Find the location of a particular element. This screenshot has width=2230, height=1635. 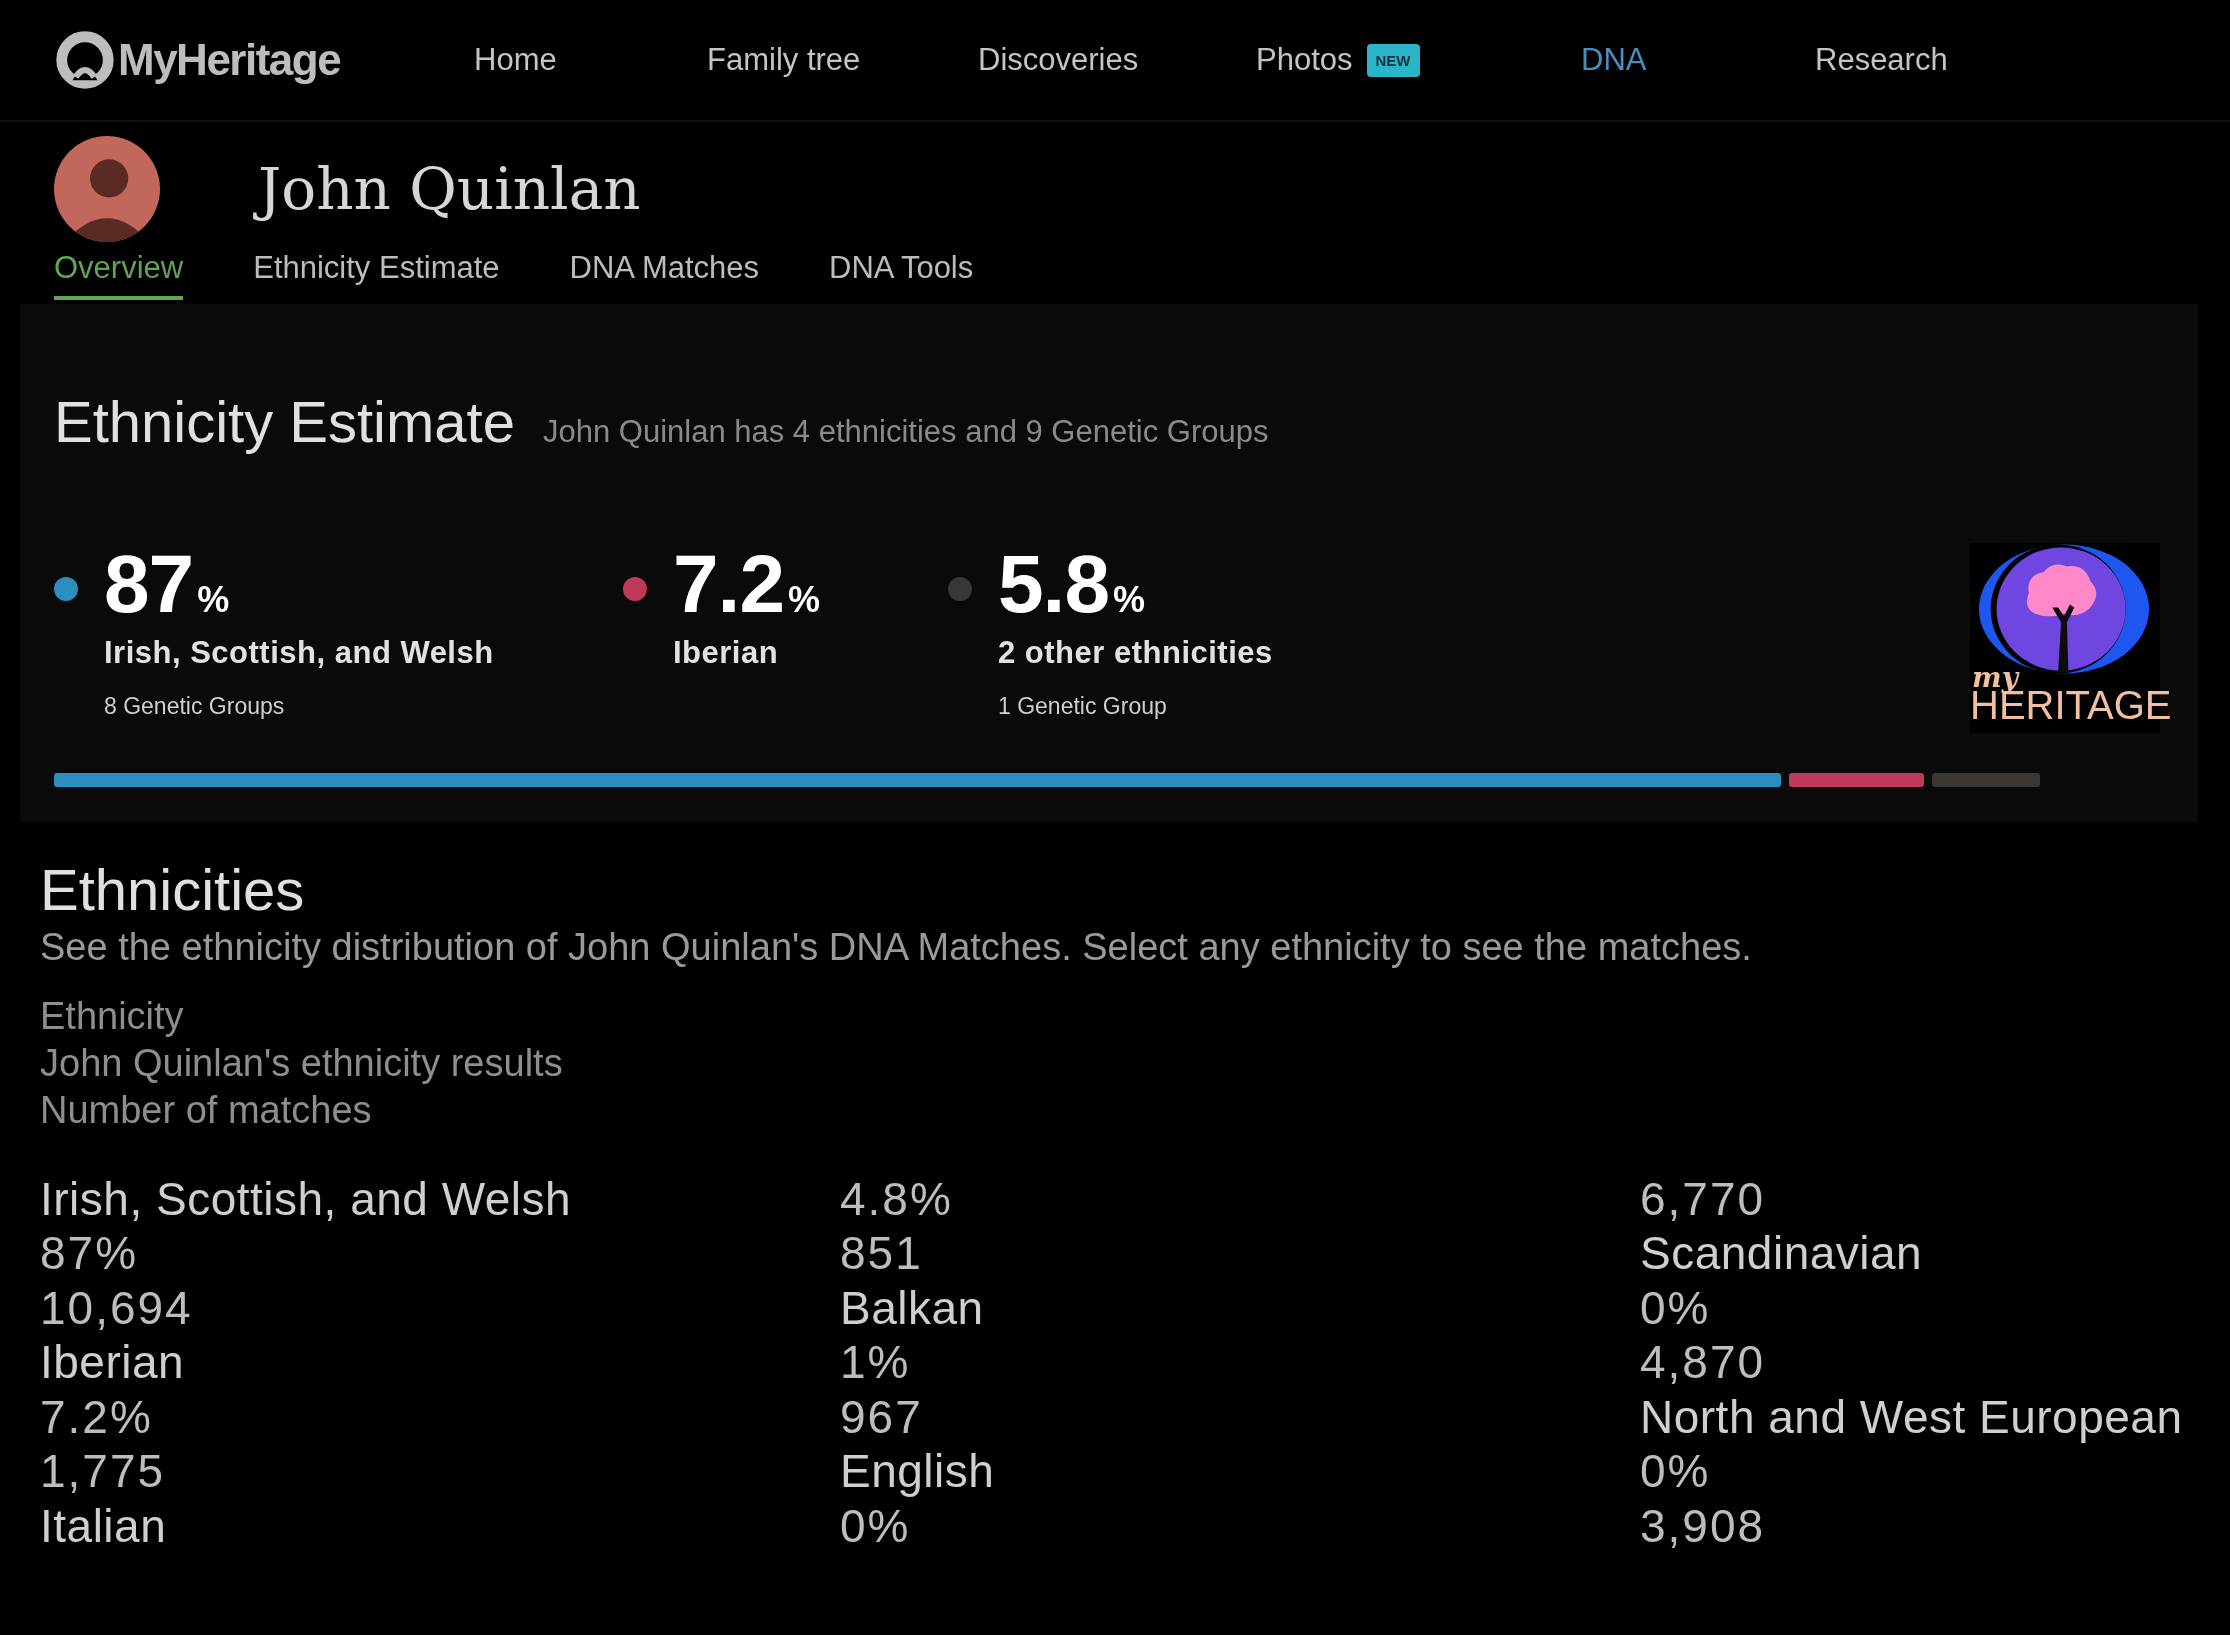

nav-link: Home is located at coordinates (515, 60).